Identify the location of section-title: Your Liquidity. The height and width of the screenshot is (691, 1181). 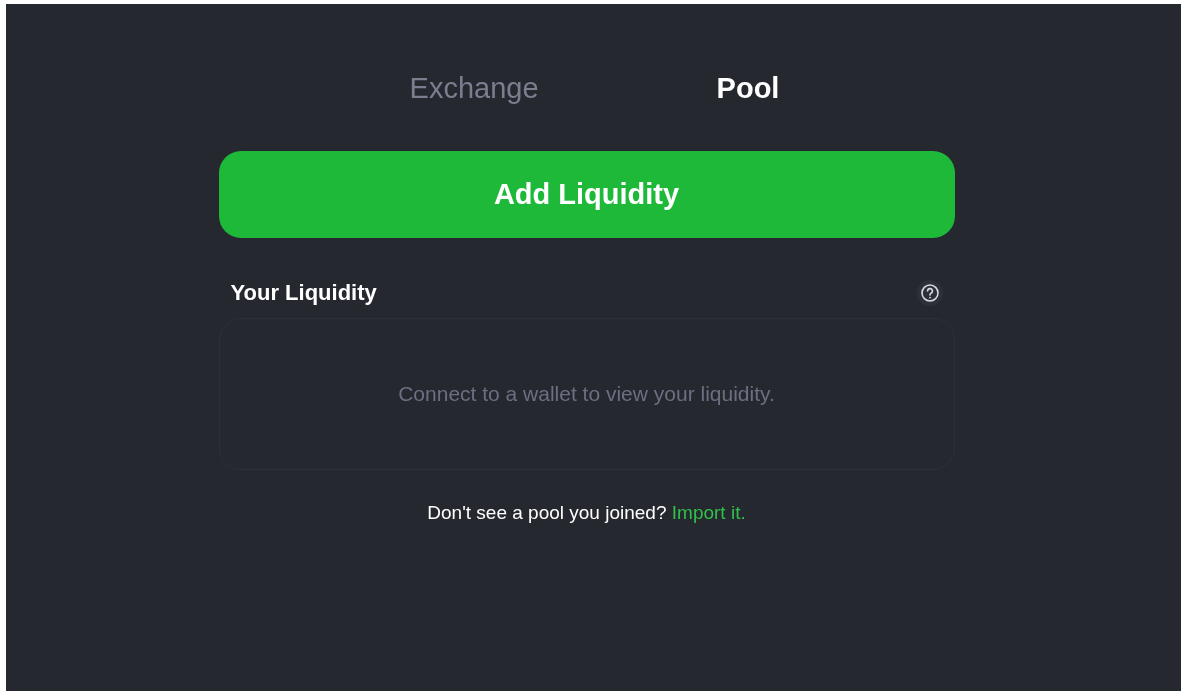
(303, 293).